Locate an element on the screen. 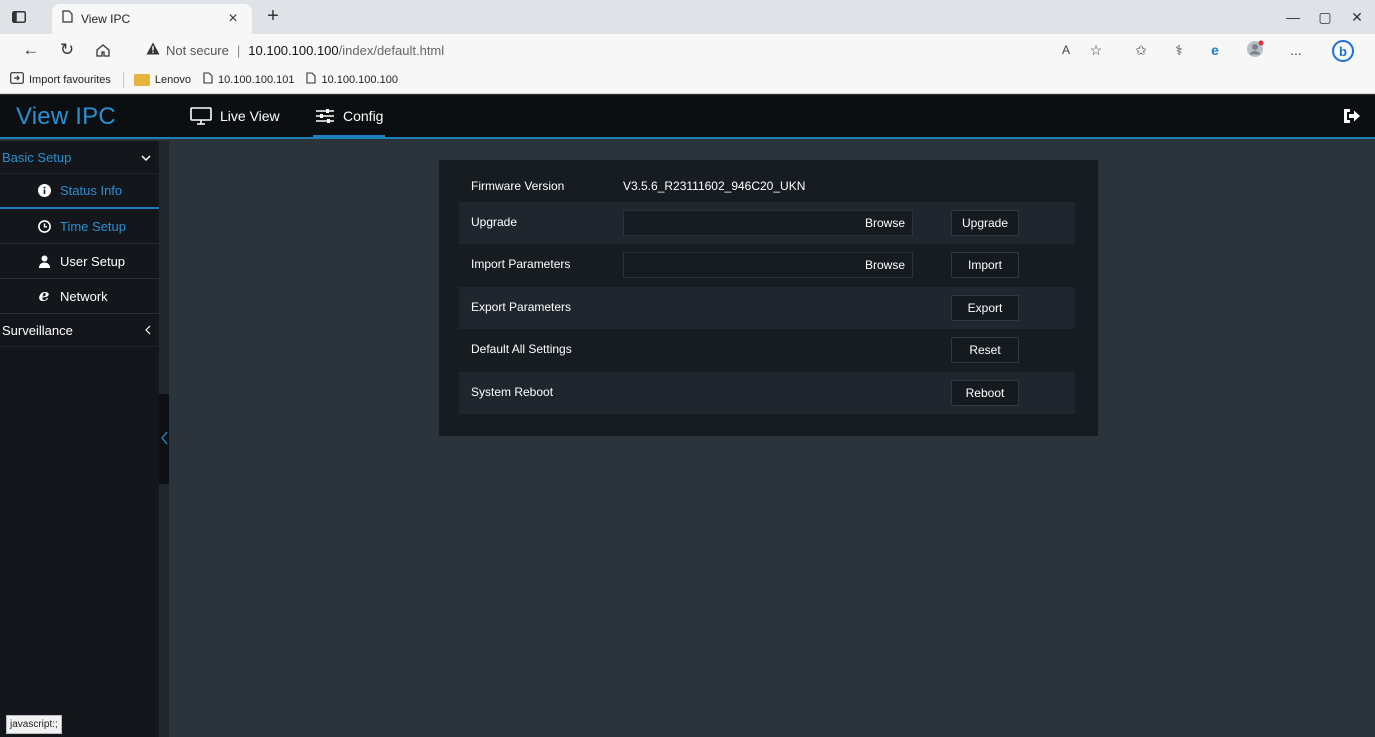  bookmark-label: Import favourites is located at coordinates (70, 79).